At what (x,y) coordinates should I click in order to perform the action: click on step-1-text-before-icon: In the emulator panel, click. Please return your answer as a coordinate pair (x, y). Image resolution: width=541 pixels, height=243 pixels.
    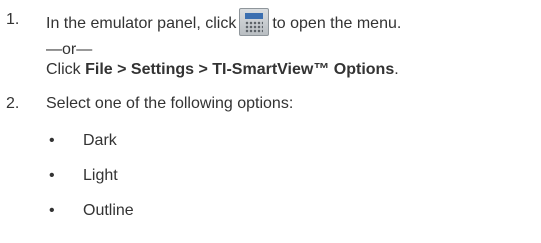
    Looking at the image, I should click on (141, 24).